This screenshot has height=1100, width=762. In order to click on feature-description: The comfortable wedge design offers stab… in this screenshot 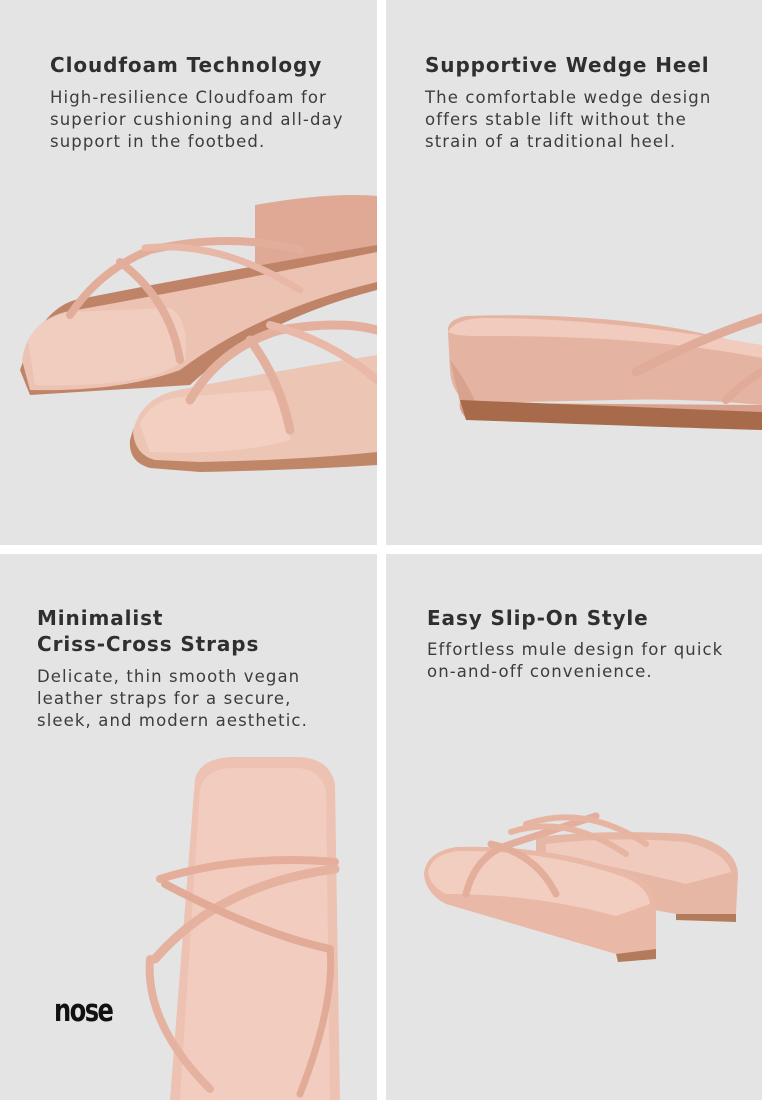, I will do `click(568, 119)`.